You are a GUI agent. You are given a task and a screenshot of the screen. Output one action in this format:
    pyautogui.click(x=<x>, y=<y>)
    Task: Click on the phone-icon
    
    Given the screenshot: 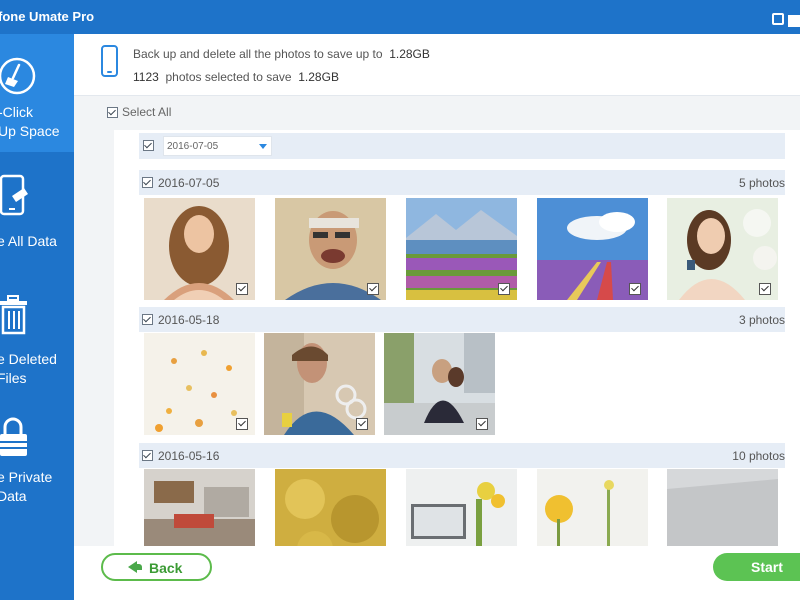 What is the action you would take?
    pyautogui.click(x=109, y=61)
    